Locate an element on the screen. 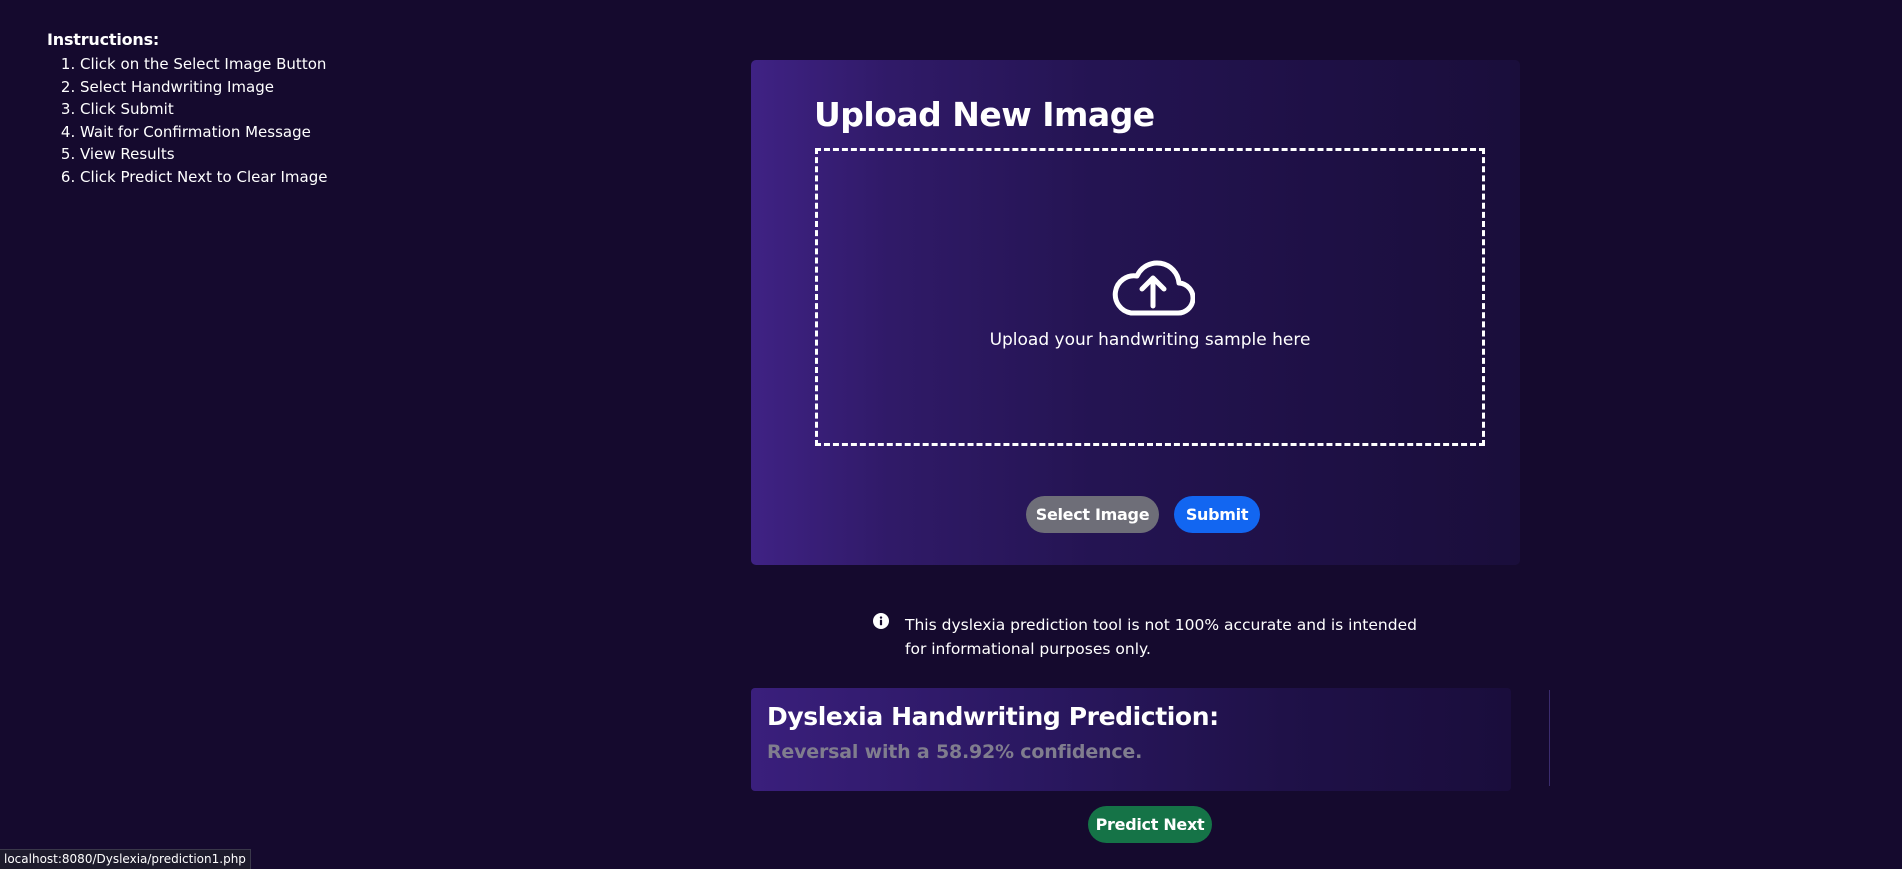 This screenshot has width=1902, height=869. prediction-result: Reversal with a 58.92% confidence. is located at coordinates (955, 752).